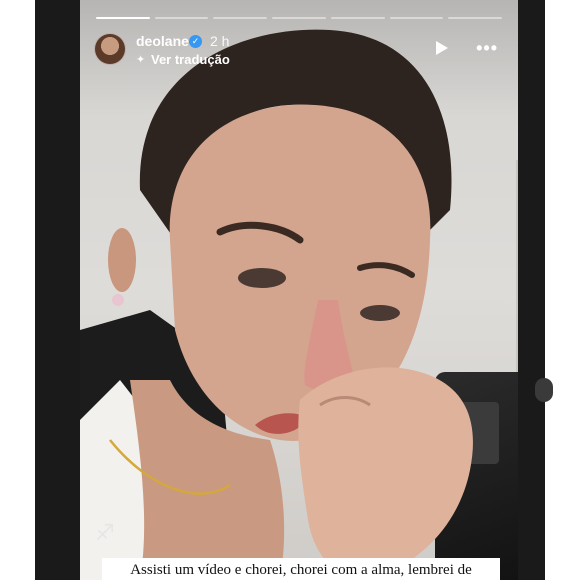 The width and height of the screenshot is (580, 580). I want to click on story-progress-bar, so click(299, 18).